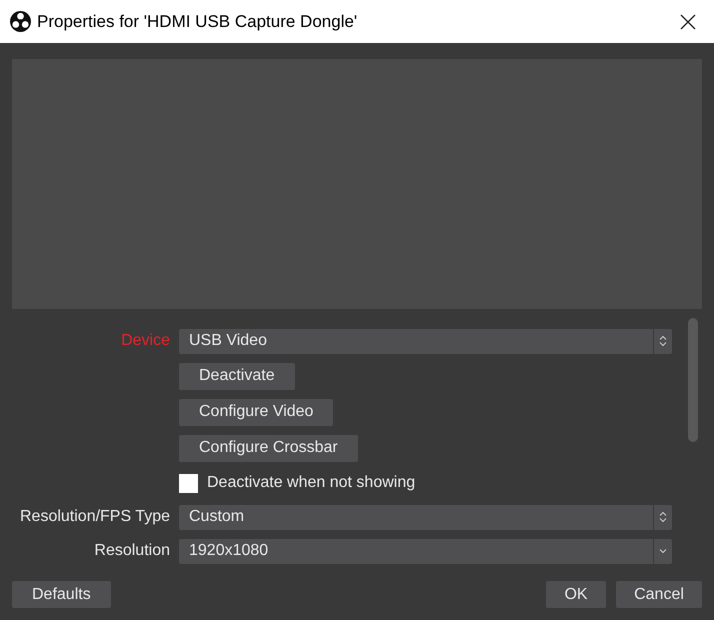  I want to click on scrollbar-thumb, so click(693, 380).